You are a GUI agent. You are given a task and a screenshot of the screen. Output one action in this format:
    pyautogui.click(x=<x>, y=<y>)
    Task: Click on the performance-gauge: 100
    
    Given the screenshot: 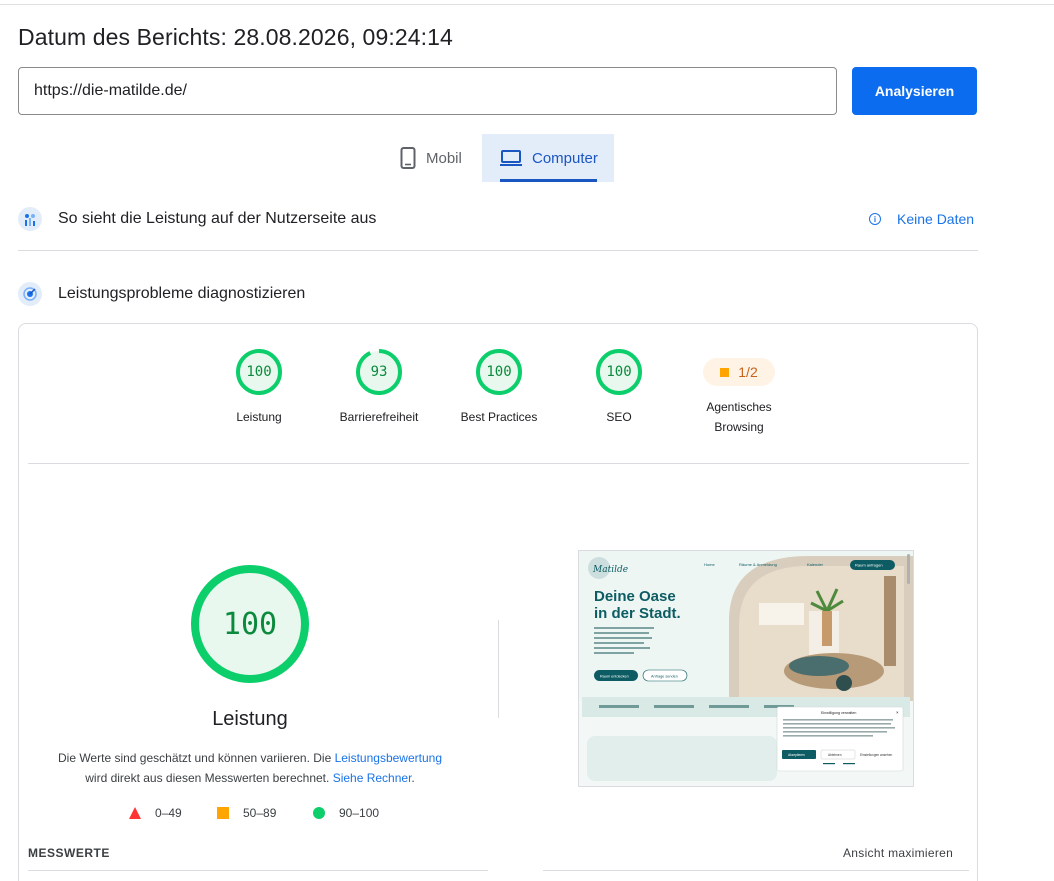 What is the action you would take?
    pyautogui.click(x=250, y=624)
    